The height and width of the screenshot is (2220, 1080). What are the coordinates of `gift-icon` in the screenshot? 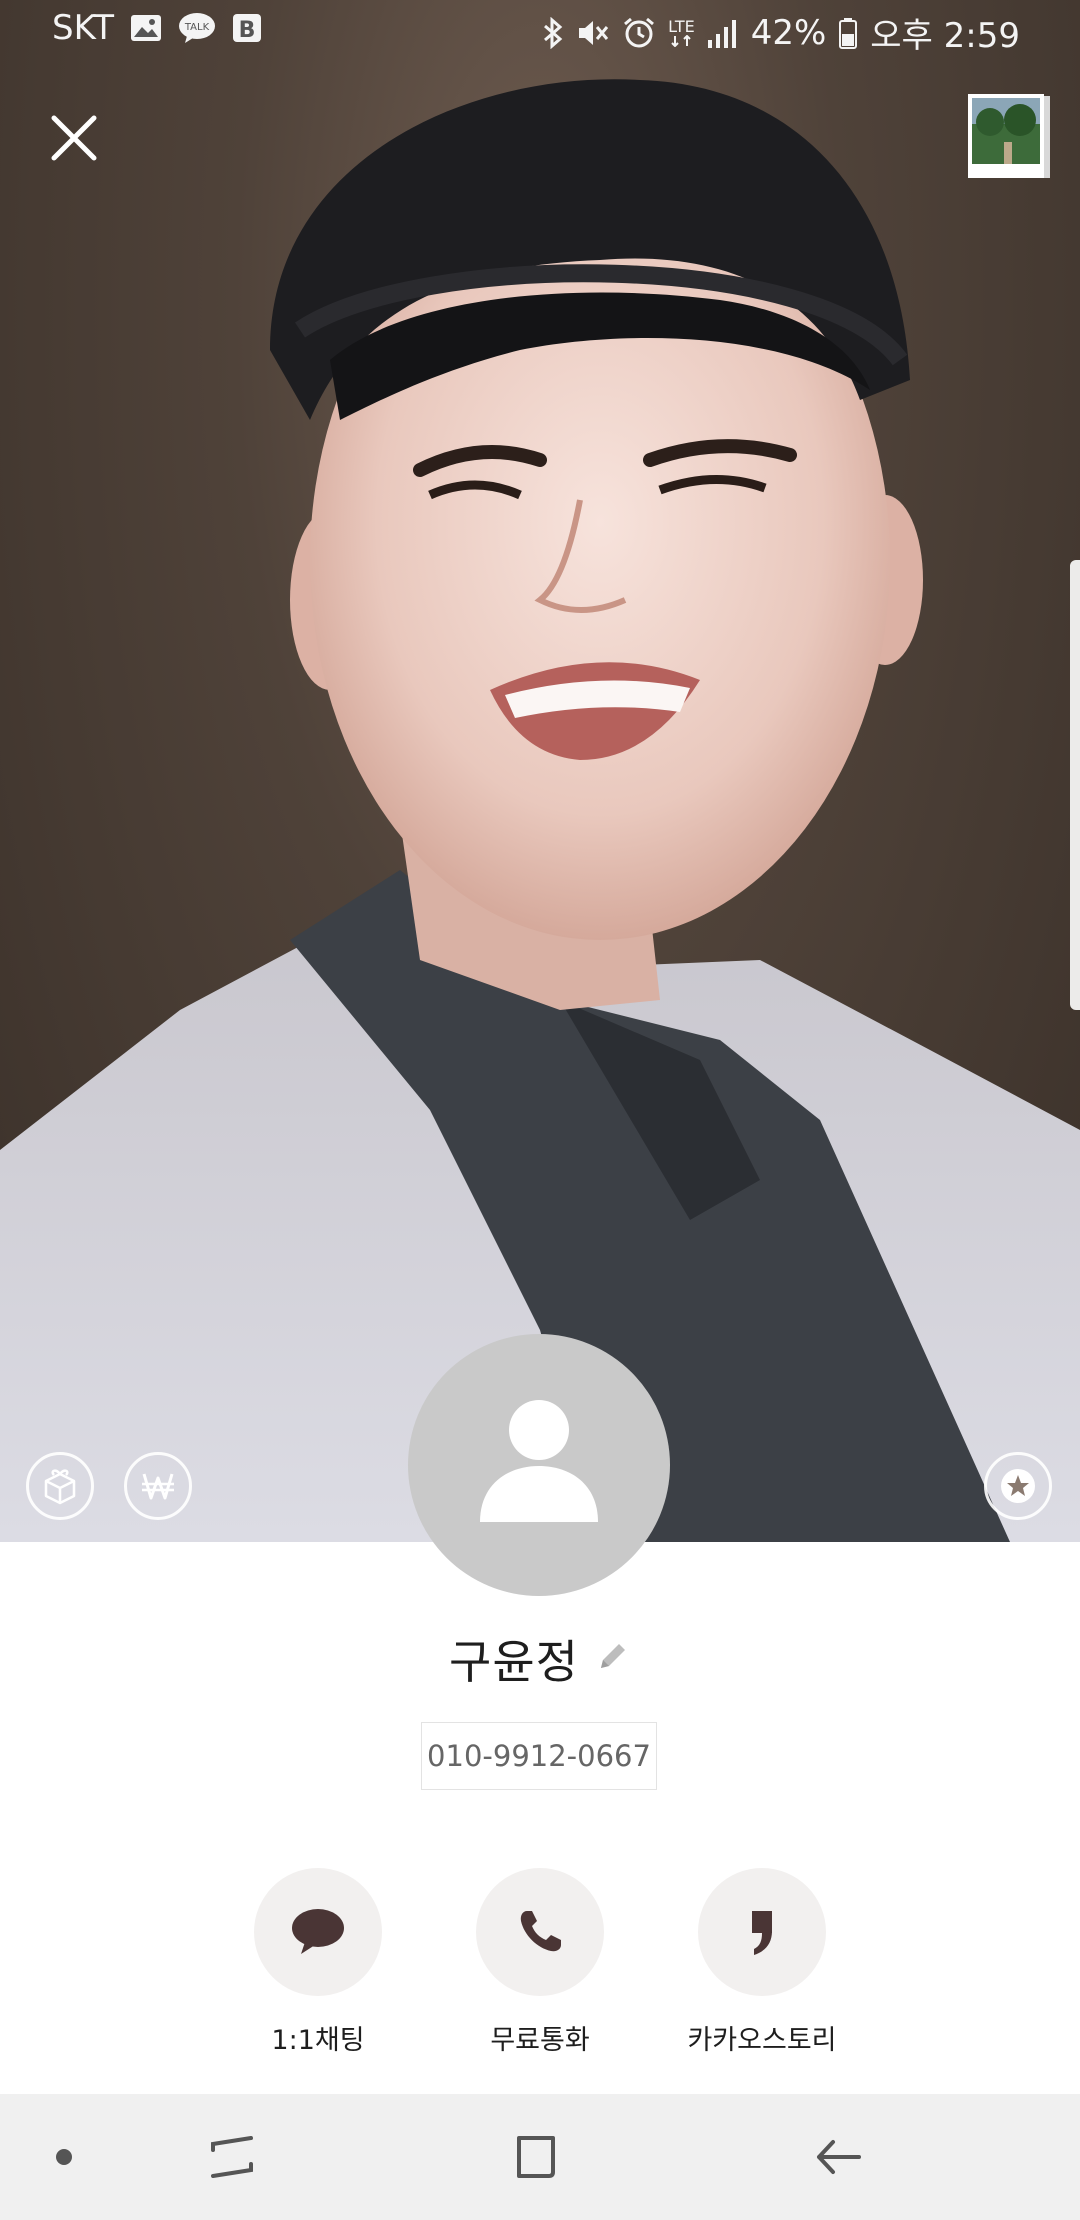 It's located at (60, 1487).